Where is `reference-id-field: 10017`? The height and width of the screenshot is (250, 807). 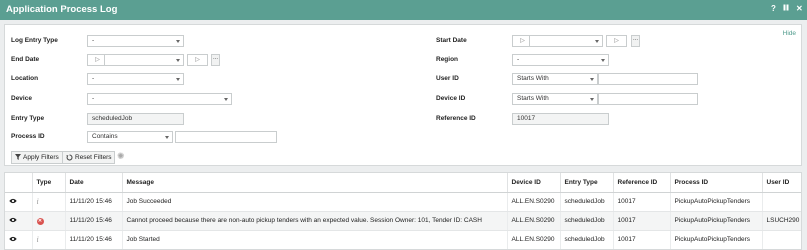
reference-id-field: 10017 is located at coordinates (560, 119).